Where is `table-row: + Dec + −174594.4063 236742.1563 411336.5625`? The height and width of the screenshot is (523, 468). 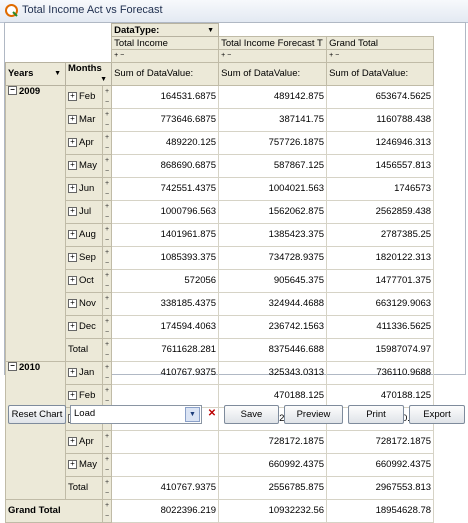
table-row: + Dec + −174594.4063 236742.1563 411336.5625 is located at coordinates (220, 326).